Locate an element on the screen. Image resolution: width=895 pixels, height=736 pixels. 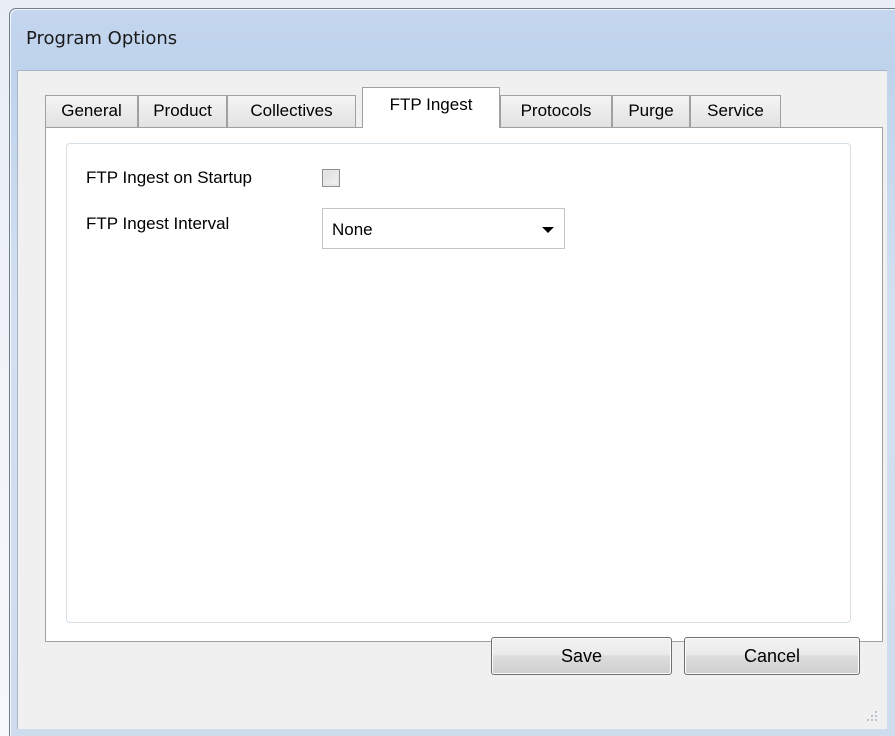
tab-collectives: Collectives is located at coordinates (291, 111).